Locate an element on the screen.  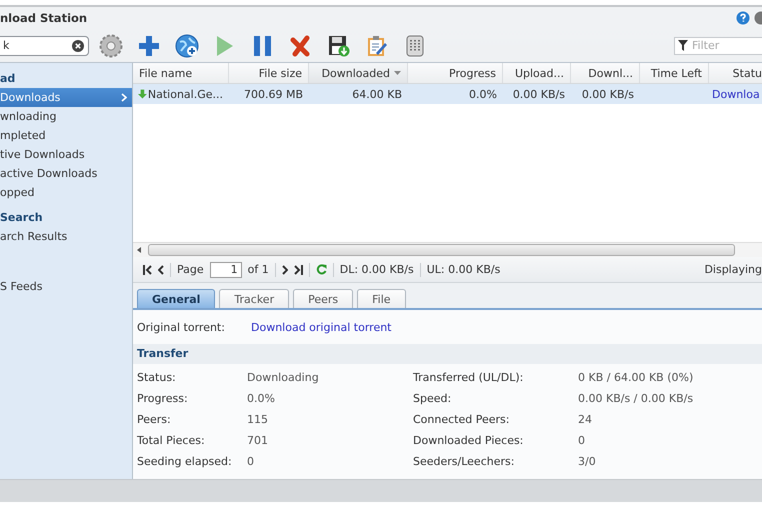
window-title: nload Station is located at coordinates (44, 18).